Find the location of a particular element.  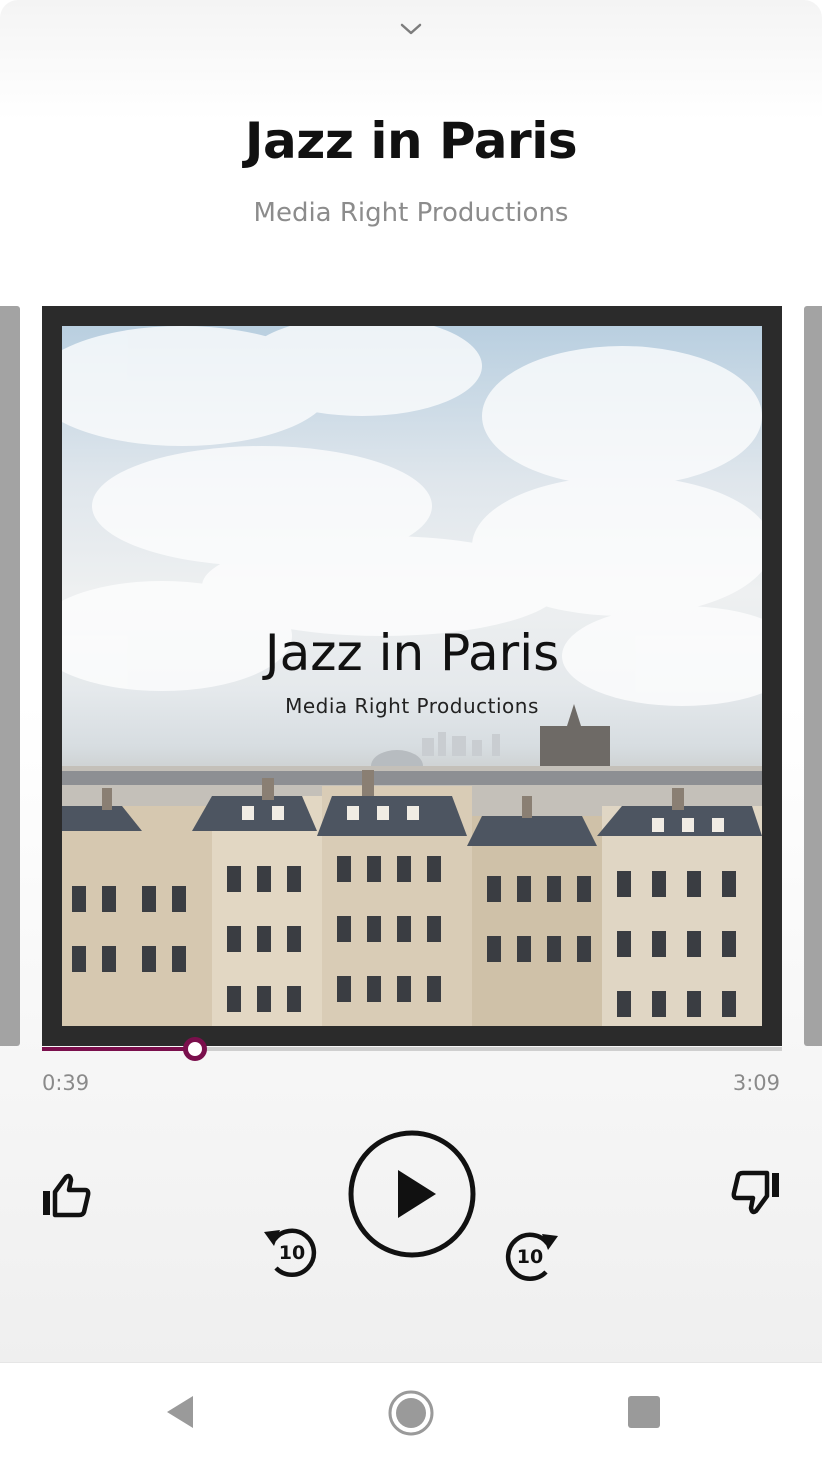

album-art-subtitle: Media Right Productions is located at coordinates (412, 706).